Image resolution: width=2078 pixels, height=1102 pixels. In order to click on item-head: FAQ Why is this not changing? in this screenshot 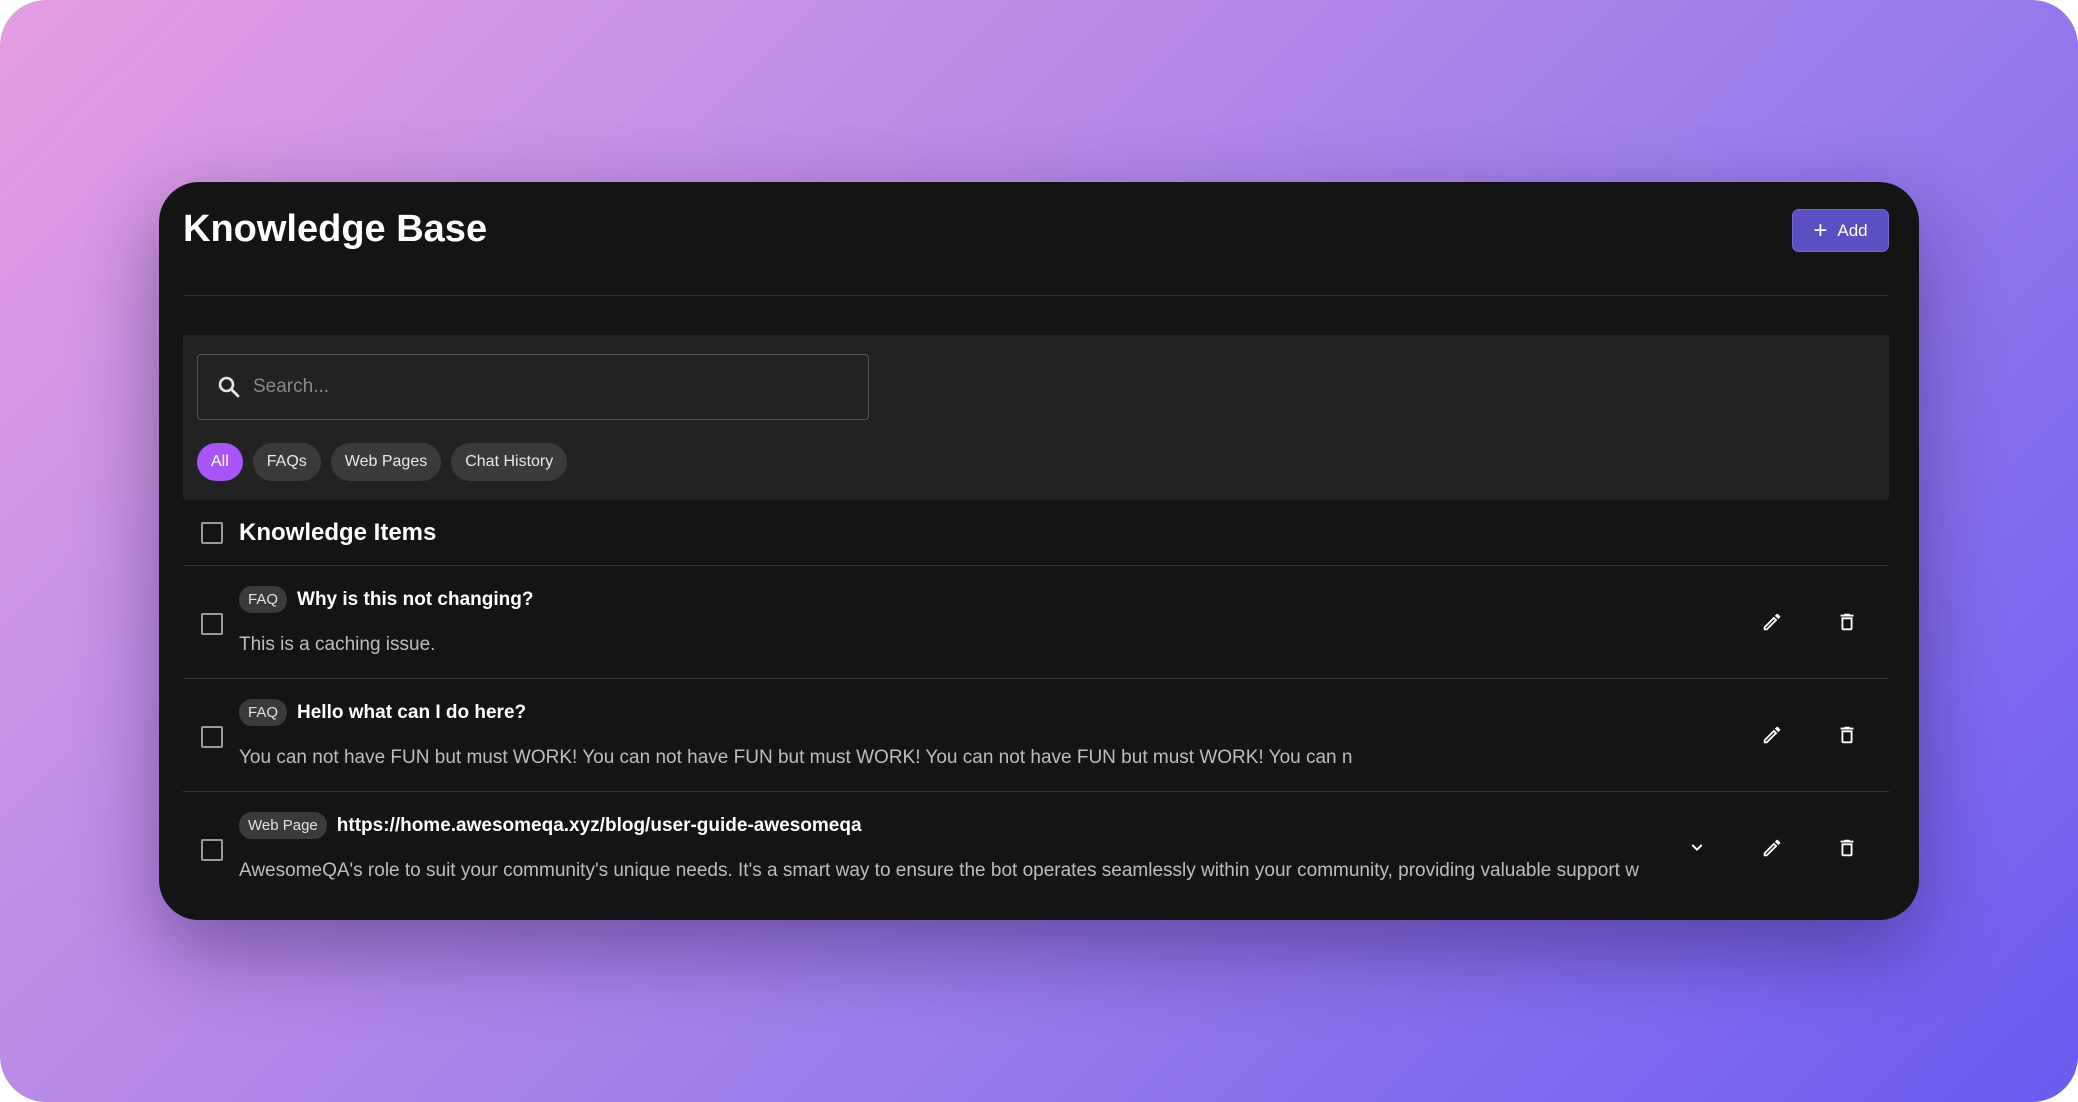, I will do `click(386, 599)`.